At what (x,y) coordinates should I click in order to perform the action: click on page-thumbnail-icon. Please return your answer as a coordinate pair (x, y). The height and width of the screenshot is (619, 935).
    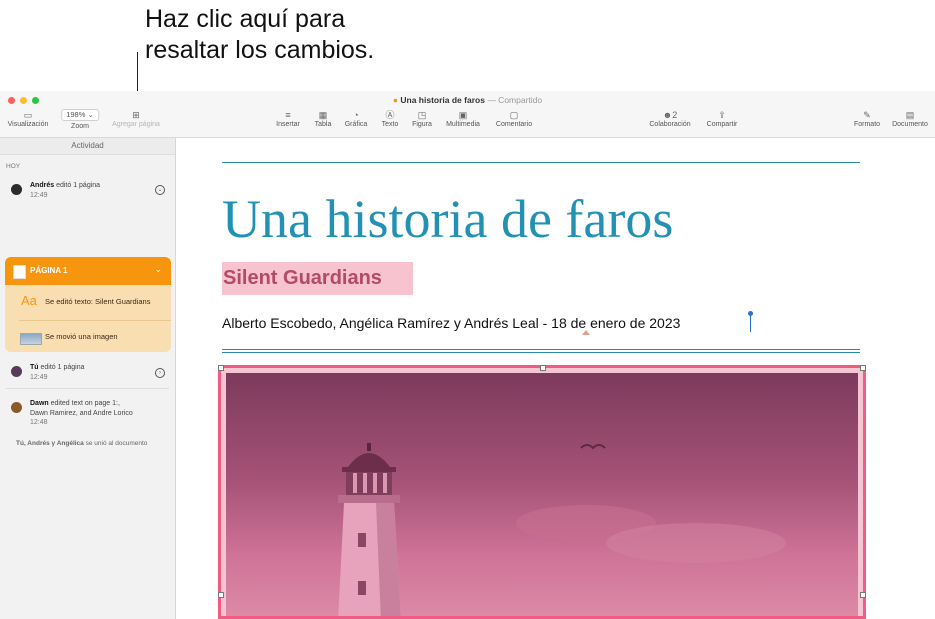
    Looking at the image, I should click on (19, 272).